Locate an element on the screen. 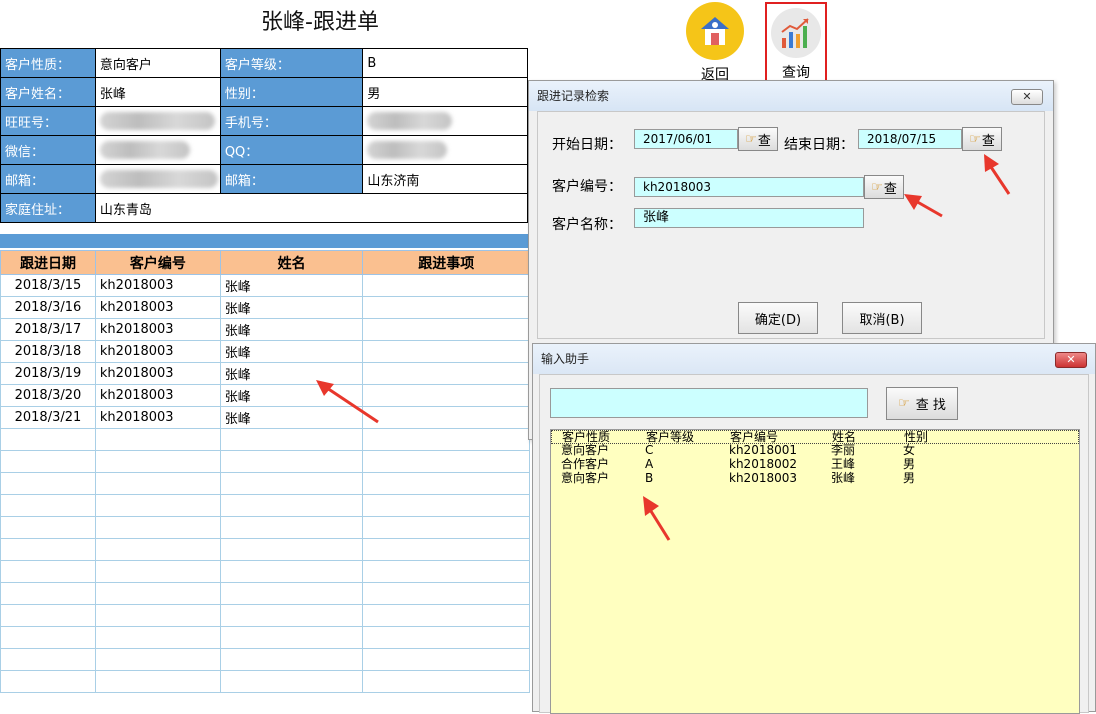 This screenshot has height=714, width=1096. dialog-titlebar: 输入助手 ✕ is located at coordinates (814, 359).